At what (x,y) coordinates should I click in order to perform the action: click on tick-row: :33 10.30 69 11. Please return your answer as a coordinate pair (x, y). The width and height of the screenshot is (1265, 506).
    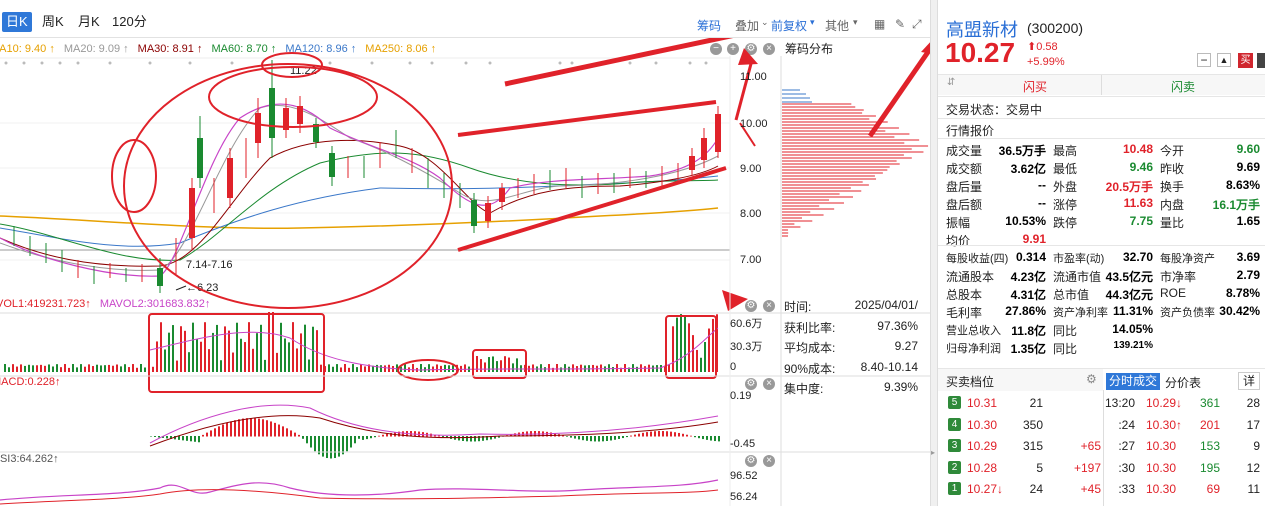
    Looking at the image, I should click on (1184, 491).